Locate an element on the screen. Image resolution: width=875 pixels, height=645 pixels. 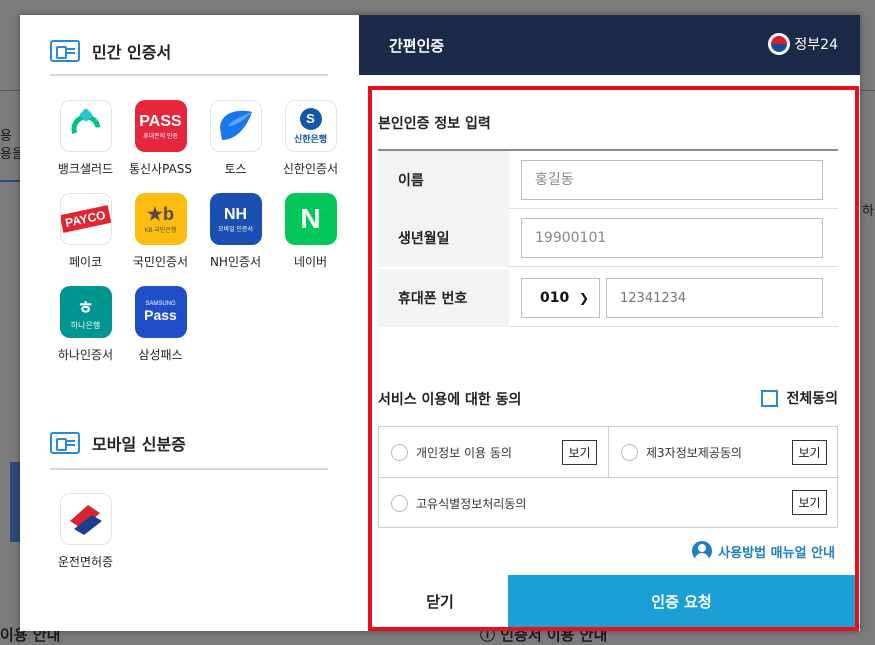
app-label: 뱅크샐러드 is located at coordinates (85, 169).